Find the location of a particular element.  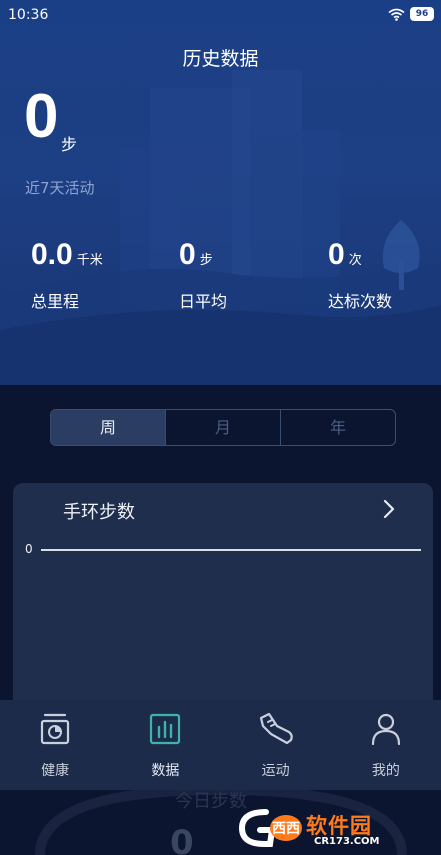

stat-goal-label: 达标次数 is located at coordinates (360, 301).